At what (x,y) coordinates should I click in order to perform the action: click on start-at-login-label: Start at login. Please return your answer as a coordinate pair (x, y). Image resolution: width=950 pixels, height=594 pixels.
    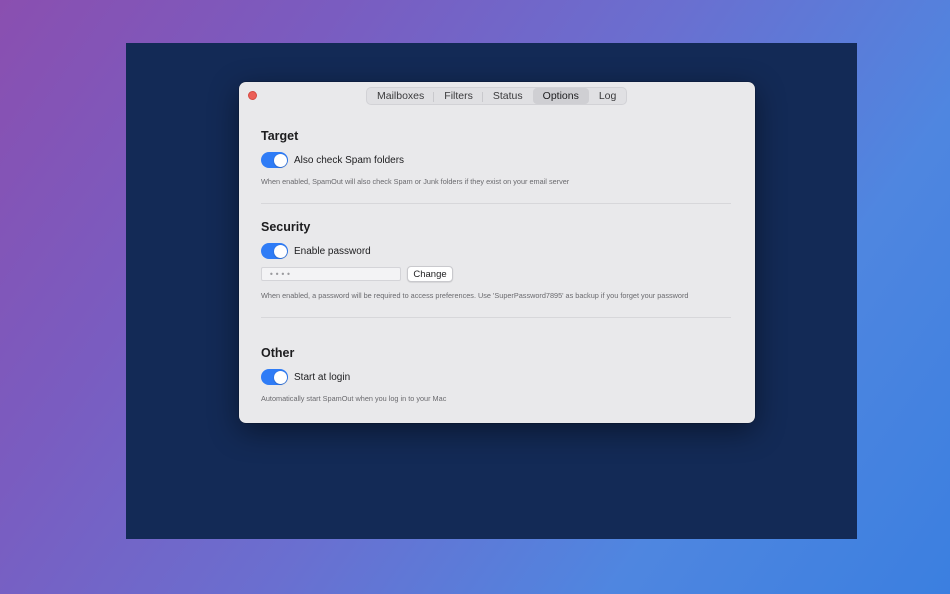
    Looking at the image, I should click on (322, 377).